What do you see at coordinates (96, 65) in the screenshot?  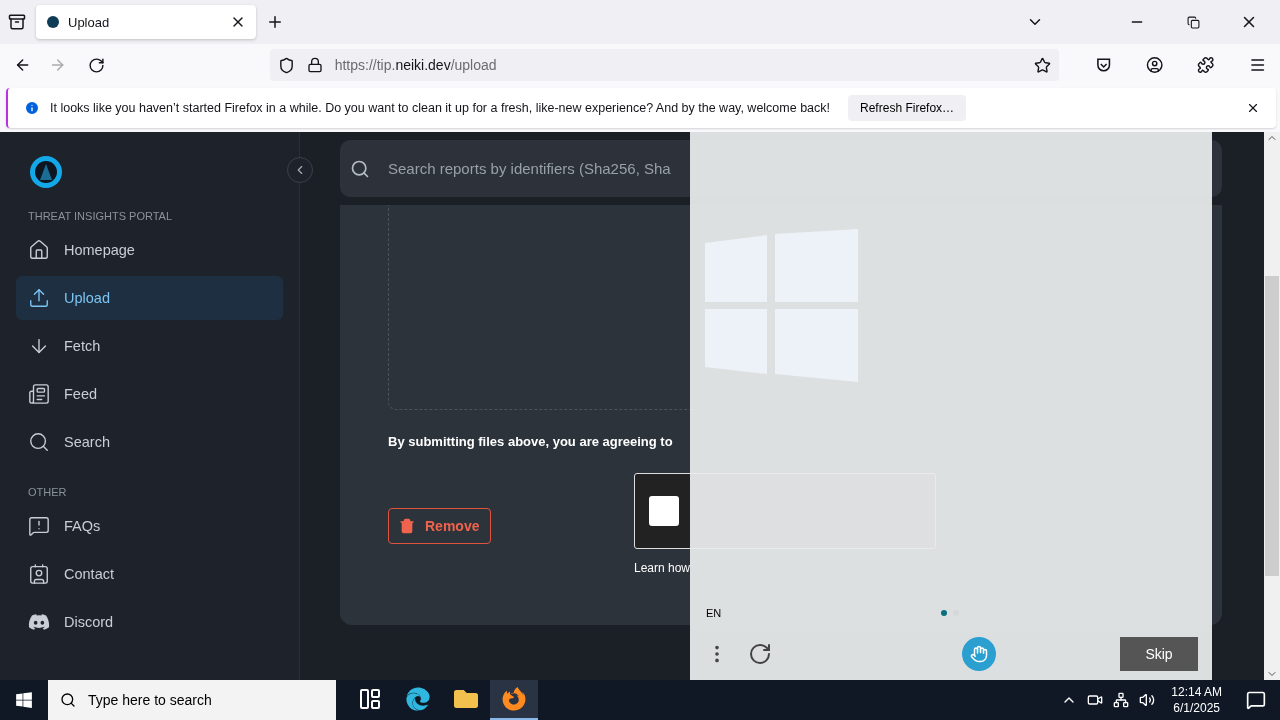 I see `reload-icon` at bounding box center [96, 65].